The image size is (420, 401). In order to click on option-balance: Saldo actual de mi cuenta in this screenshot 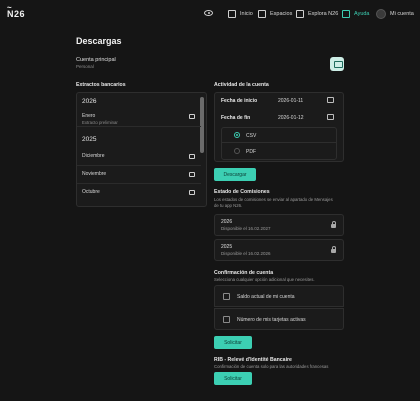, I will do `click(279, 296)`.